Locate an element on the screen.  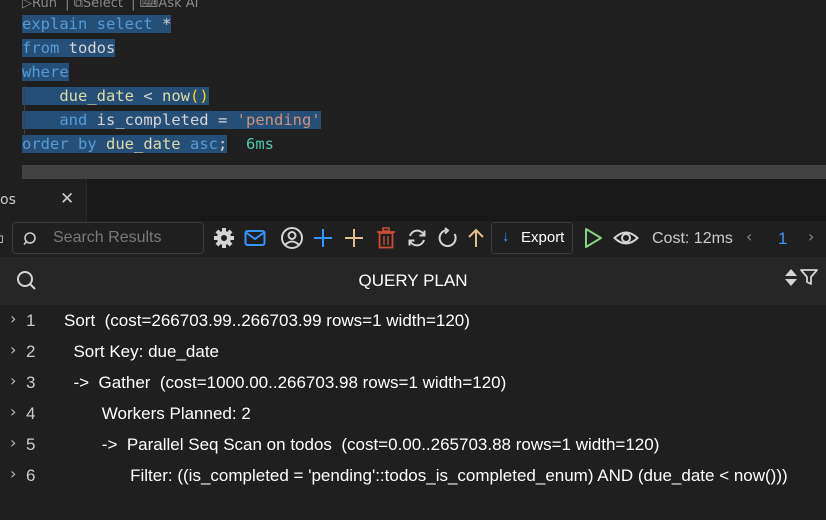
cost-text: Cost: 12ms is located at coordinates (692, 238).